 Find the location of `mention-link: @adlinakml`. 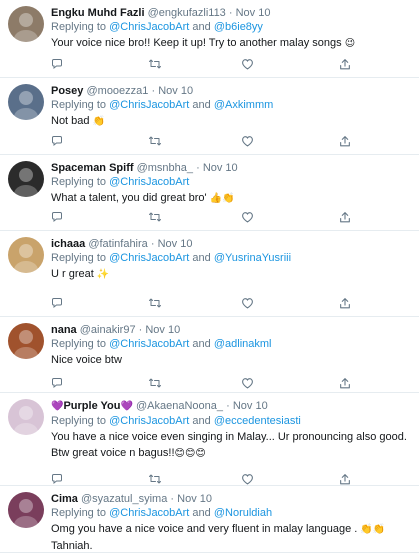

mention-link: @adlinakml is located at coordinates (243, 344).